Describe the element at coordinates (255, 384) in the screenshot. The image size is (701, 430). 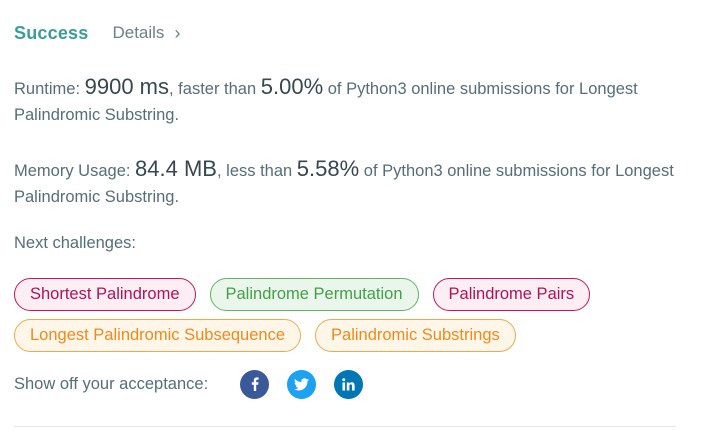
I see `facebook-icon` at that location.